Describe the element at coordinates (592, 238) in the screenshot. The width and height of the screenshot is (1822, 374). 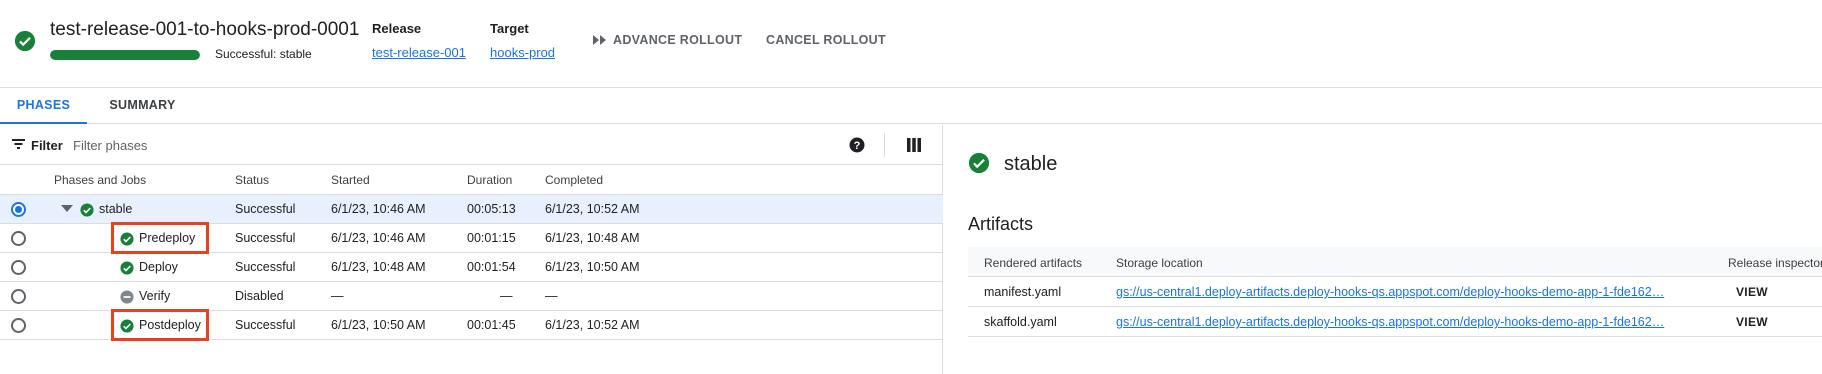
I see `row-completed: 6/1/23, 10:48 AM` at that location.